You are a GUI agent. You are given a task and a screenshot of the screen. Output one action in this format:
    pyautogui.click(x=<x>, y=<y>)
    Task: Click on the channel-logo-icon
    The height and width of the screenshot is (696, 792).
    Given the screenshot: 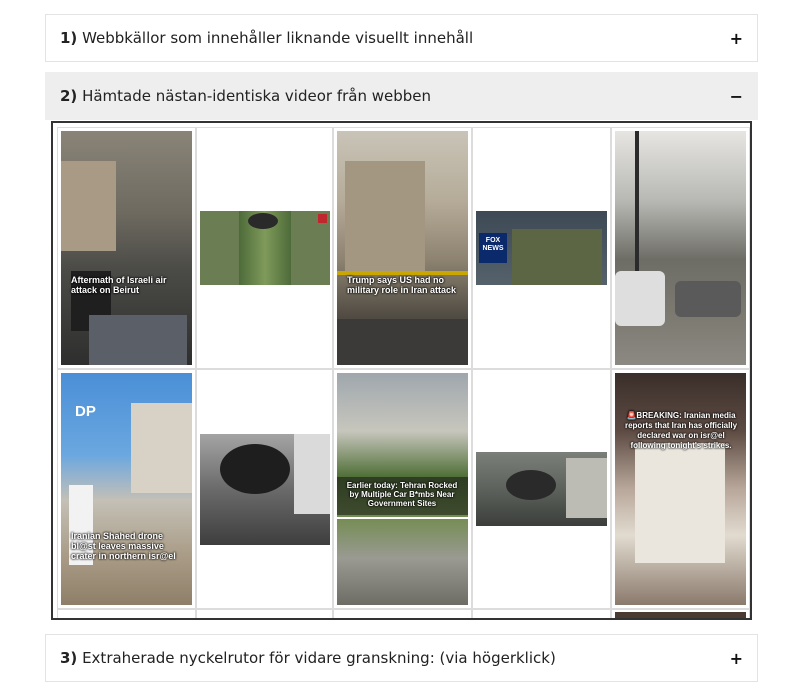 What is the action you would take?
    pyautogui.click(x=322, y=218)
    